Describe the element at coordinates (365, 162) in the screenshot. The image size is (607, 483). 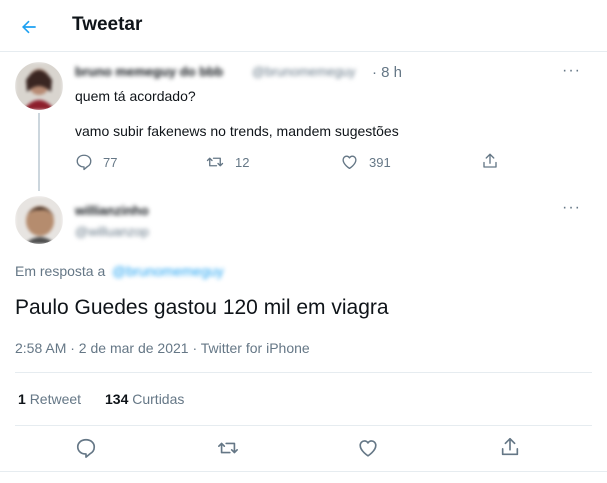
I see `parent-like-button: 391` at that location.